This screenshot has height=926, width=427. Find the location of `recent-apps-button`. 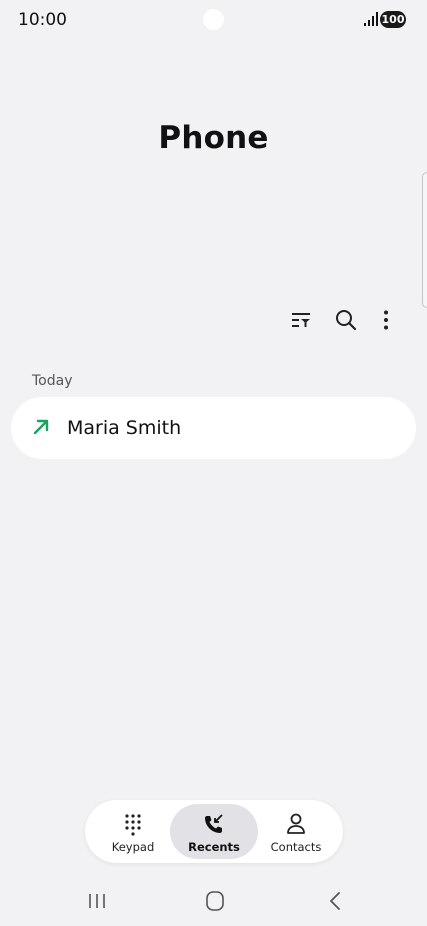

recent-apps-button is located at coordinates (97, 901).